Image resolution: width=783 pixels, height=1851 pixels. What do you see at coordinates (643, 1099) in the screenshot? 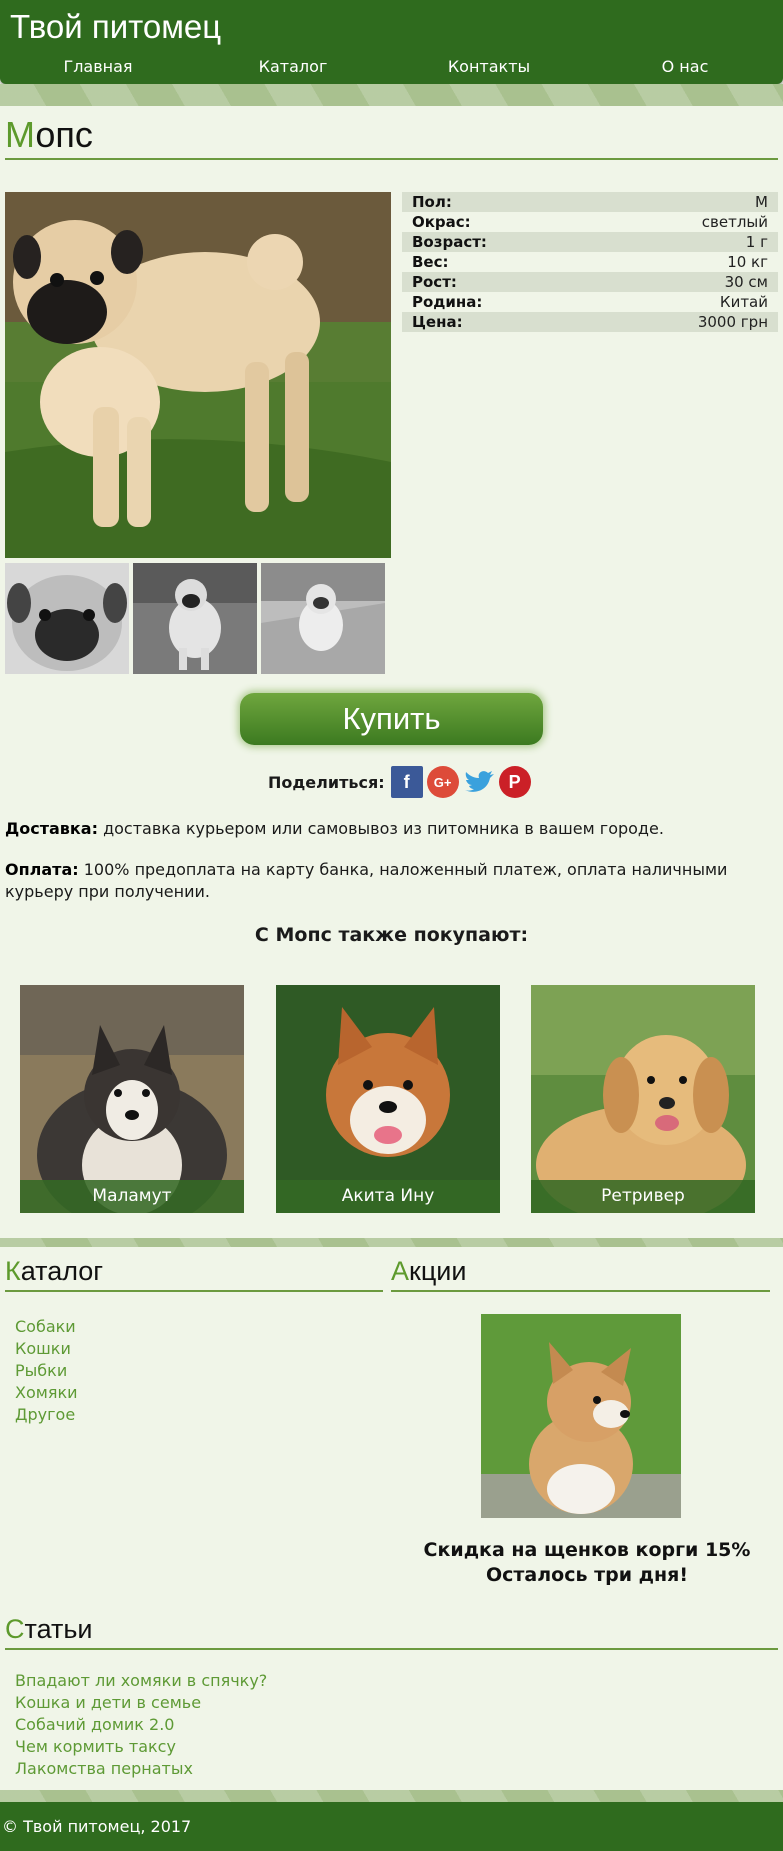
I see `also-bought-card-retriever: Ретривер` at bounding box center [643, 1099].